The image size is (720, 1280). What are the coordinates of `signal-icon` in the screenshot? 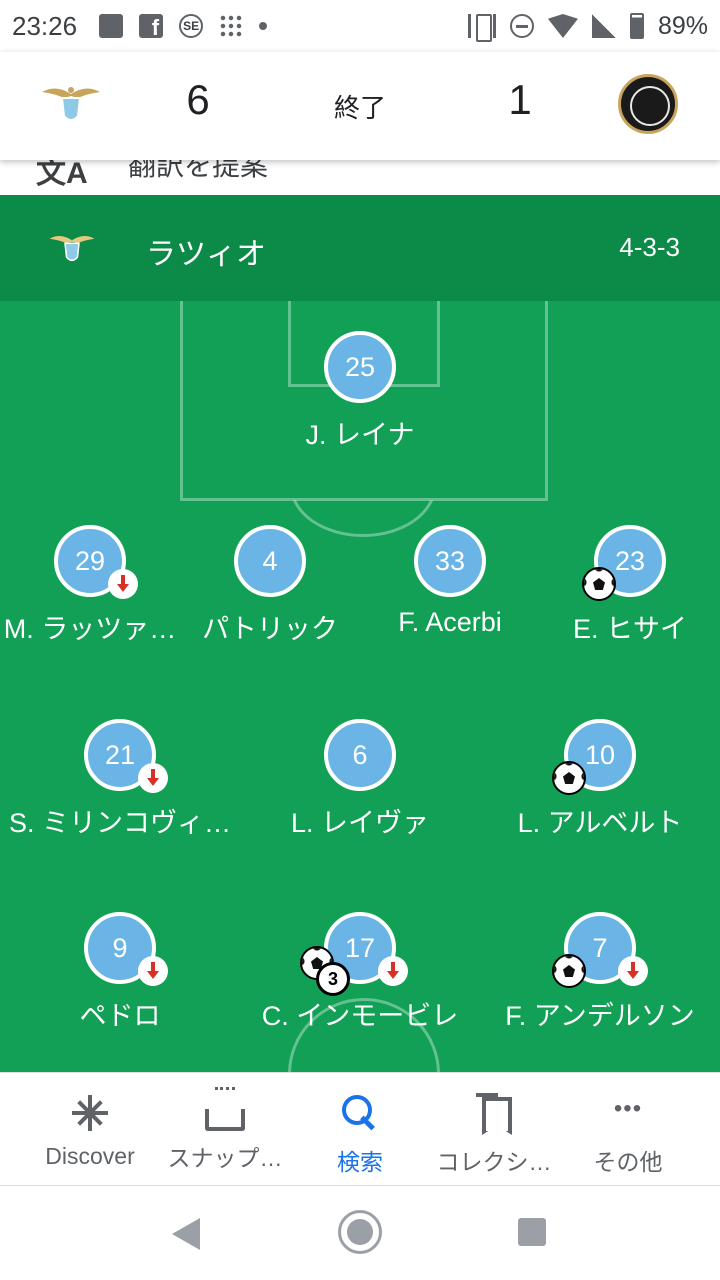 It's located at (603, 26).